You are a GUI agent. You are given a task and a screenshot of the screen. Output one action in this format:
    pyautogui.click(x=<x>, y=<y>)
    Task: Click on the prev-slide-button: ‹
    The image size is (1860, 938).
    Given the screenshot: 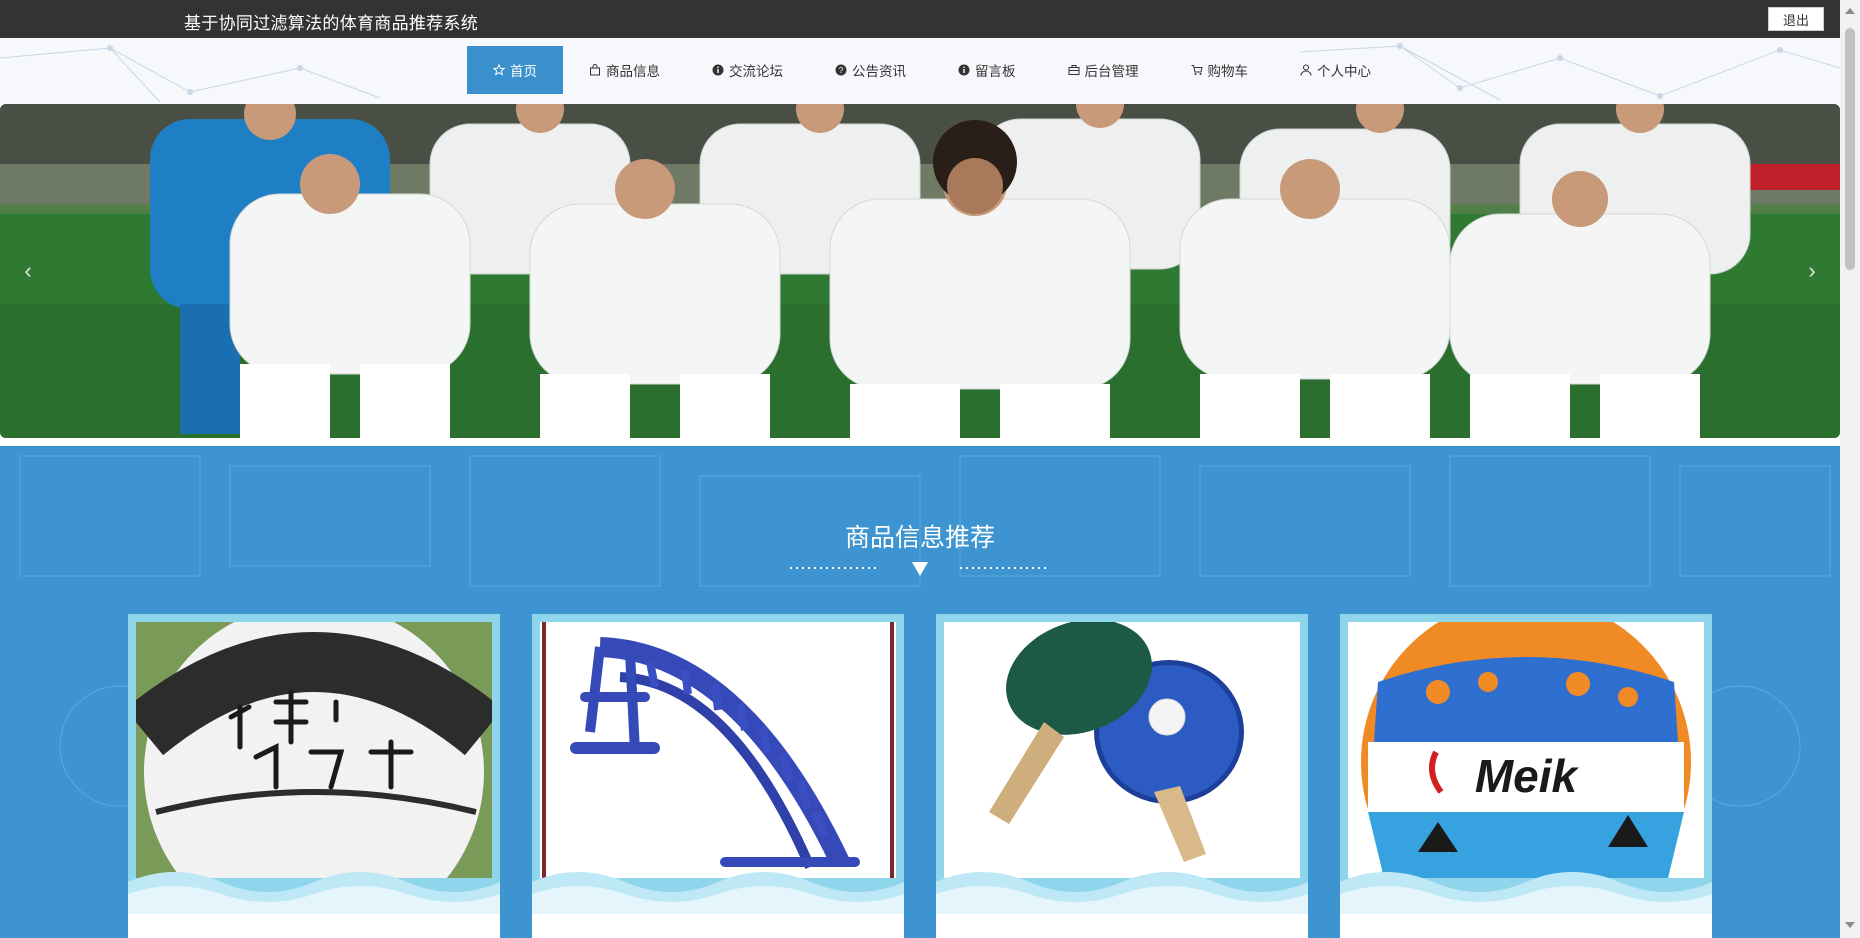 What is the action you would take?
    pyautogui.click(x=28, y=271)
    